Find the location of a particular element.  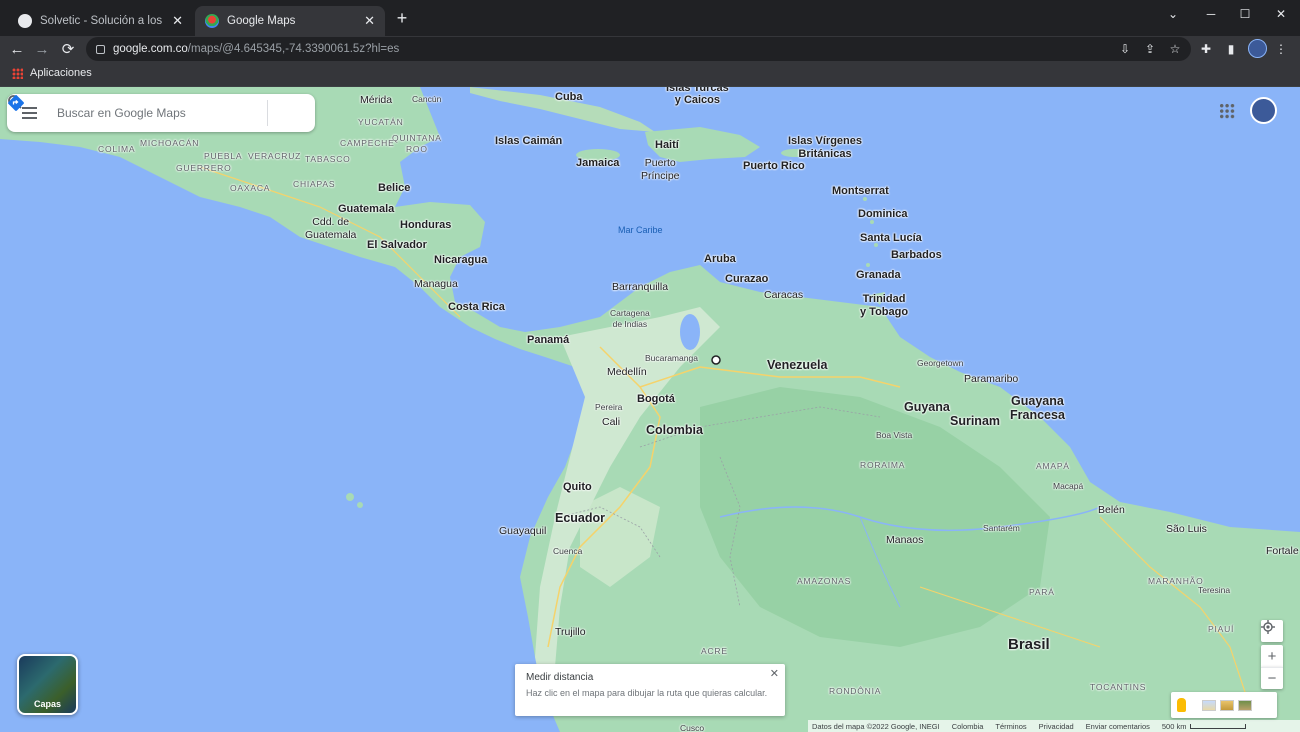

label-curazao: Curazao is located at coordinates (747, 279).